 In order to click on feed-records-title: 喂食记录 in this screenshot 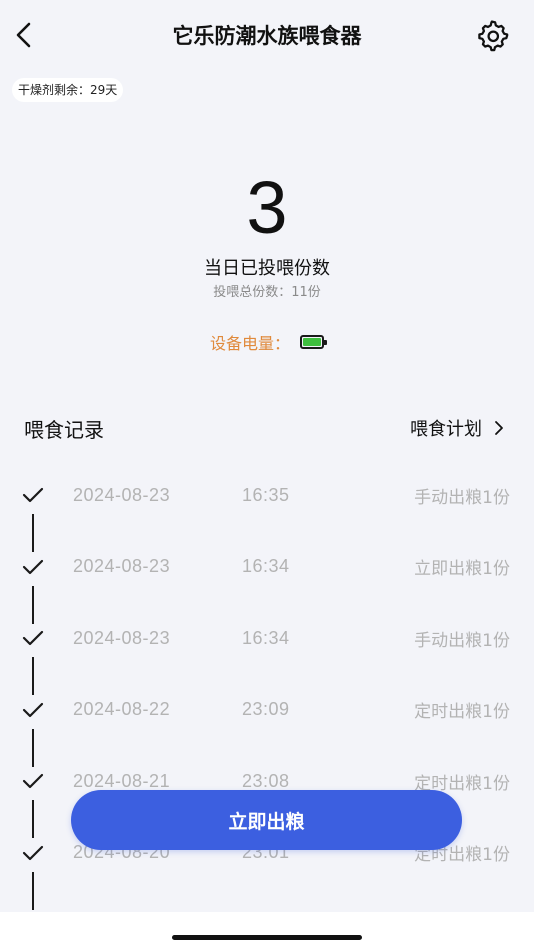, I will do `click(64, 430)`.